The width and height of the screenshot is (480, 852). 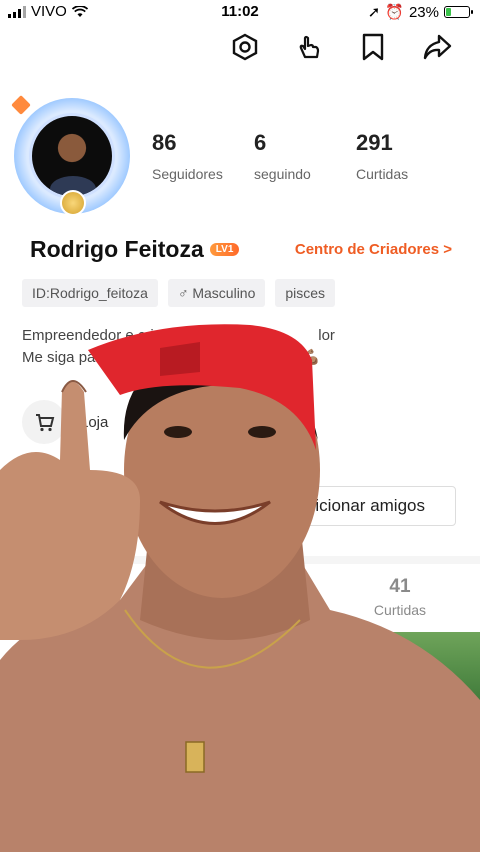 I want to click on thumbnail-person, so click(x=409, y=712).